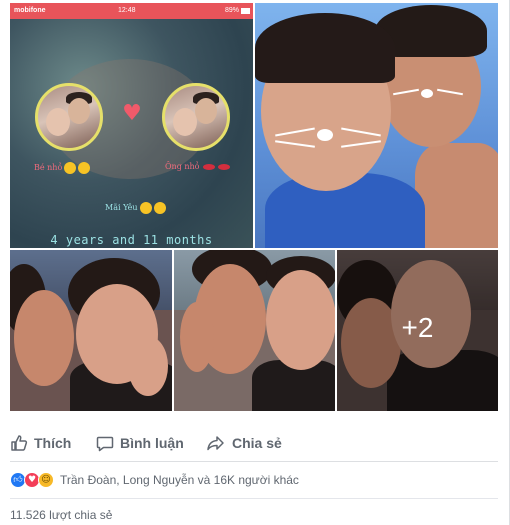 The height and width of the screenshot is (525, 510). What do you see at coordinates (127, 10) in the screenshot?
I see `phone-clock: 12:48` at bounding box center [127, 10].